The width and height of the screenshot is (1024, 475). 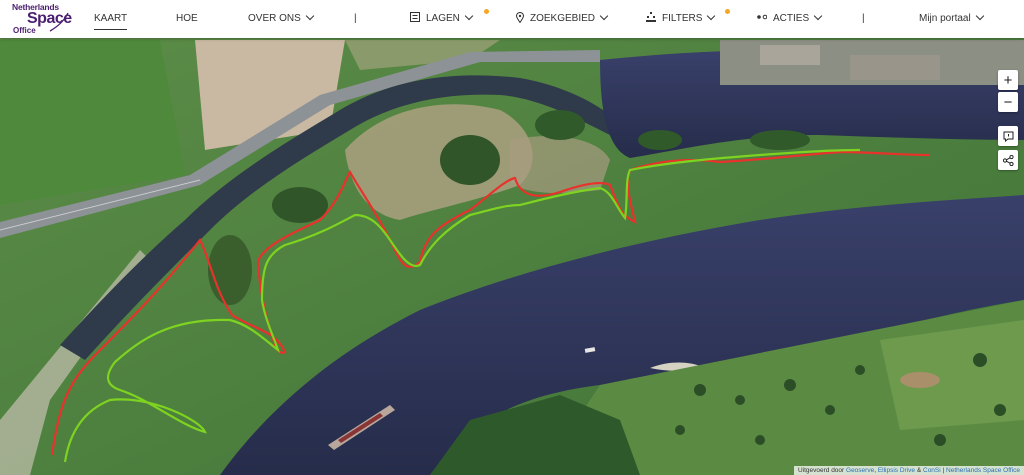 I want to click on nav-lagen-label: LAGEN, so click(x=443, y=18).